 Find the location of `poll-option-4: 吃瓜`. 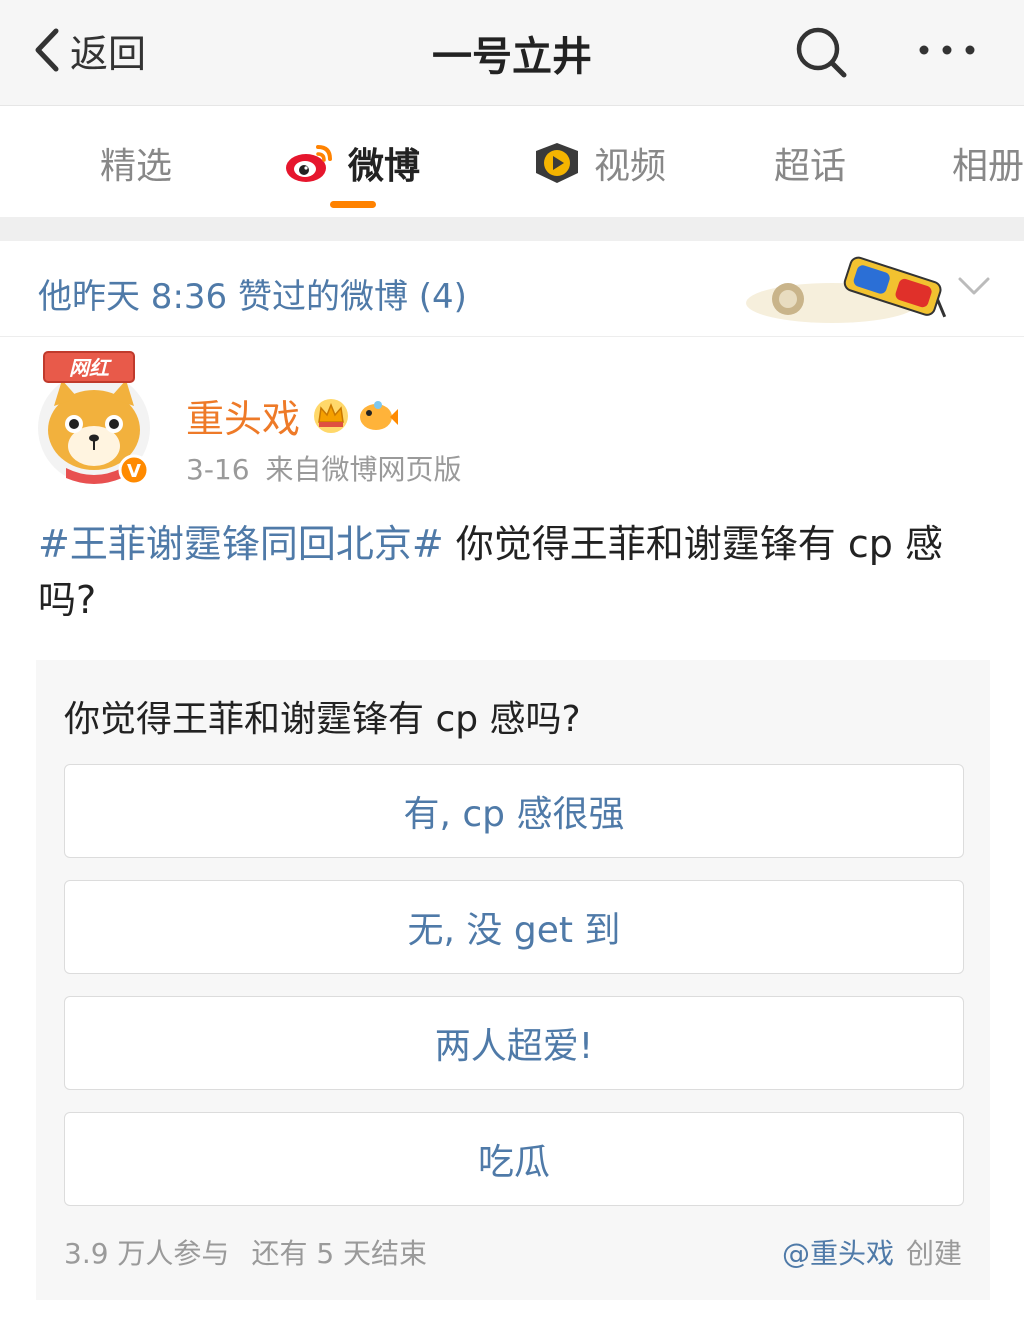

poll-option-4: 吃瓜 is located at coordinates (514, 1159).